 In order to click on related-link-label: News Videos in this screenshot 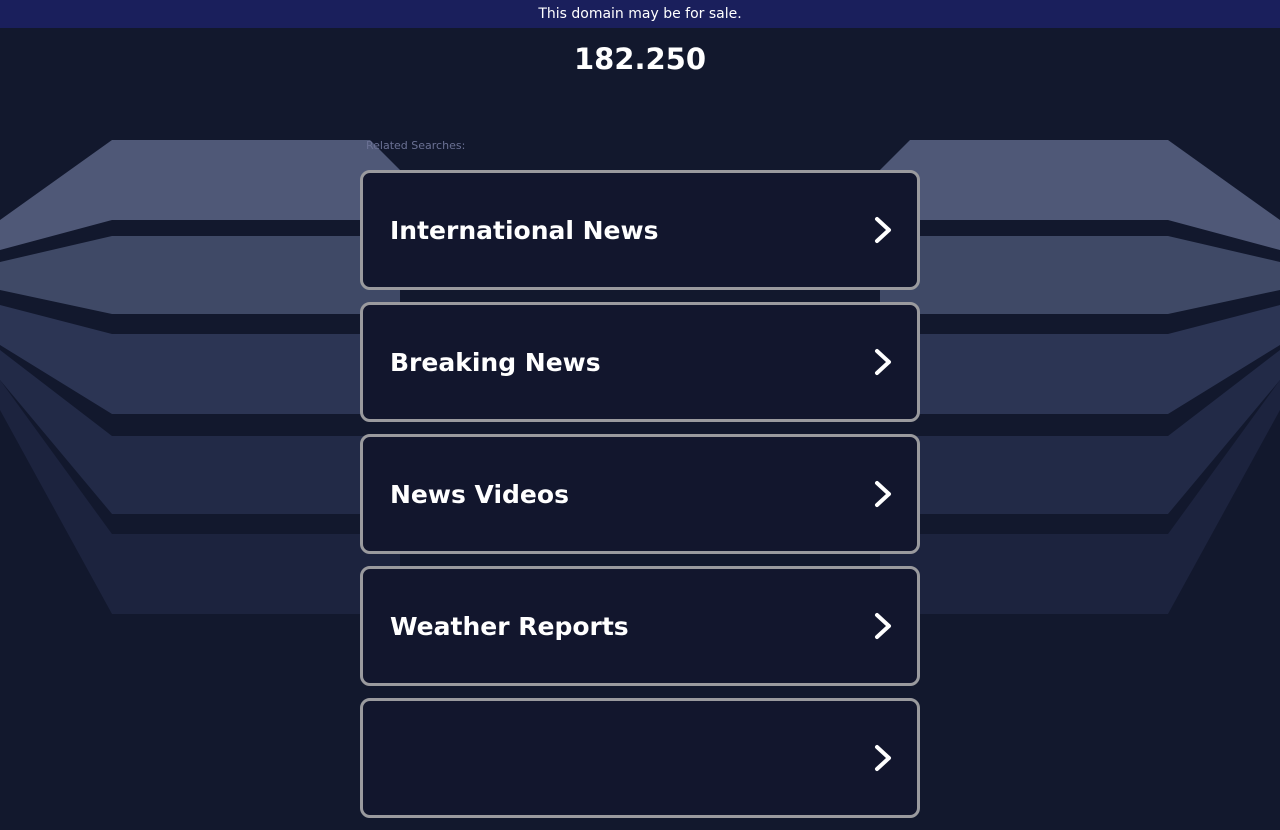, I will do `click(479, 494)`.